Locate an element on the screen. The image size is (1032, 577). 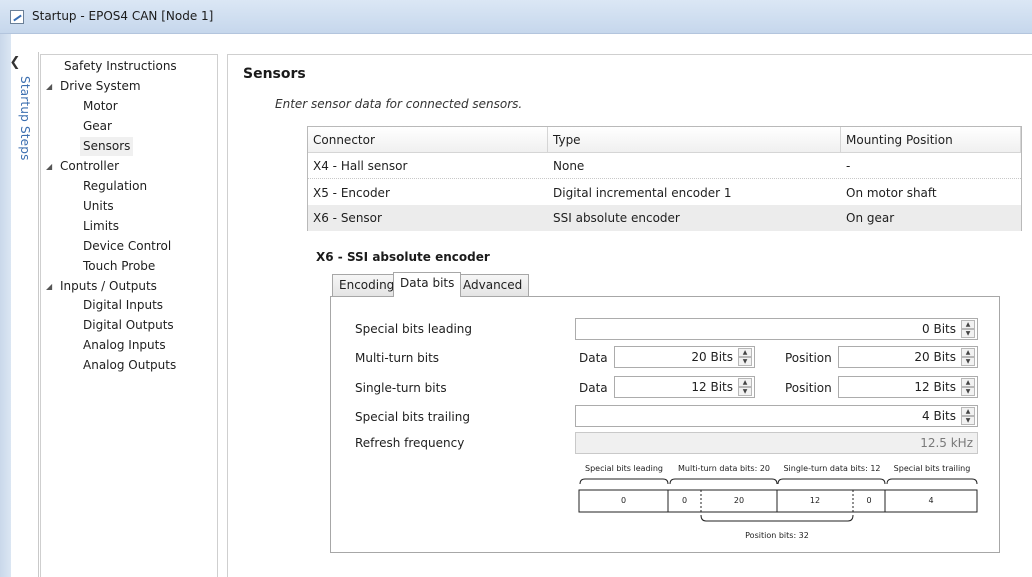
bit-cell-single-pad: 0 is located at coordinates (869, 500).